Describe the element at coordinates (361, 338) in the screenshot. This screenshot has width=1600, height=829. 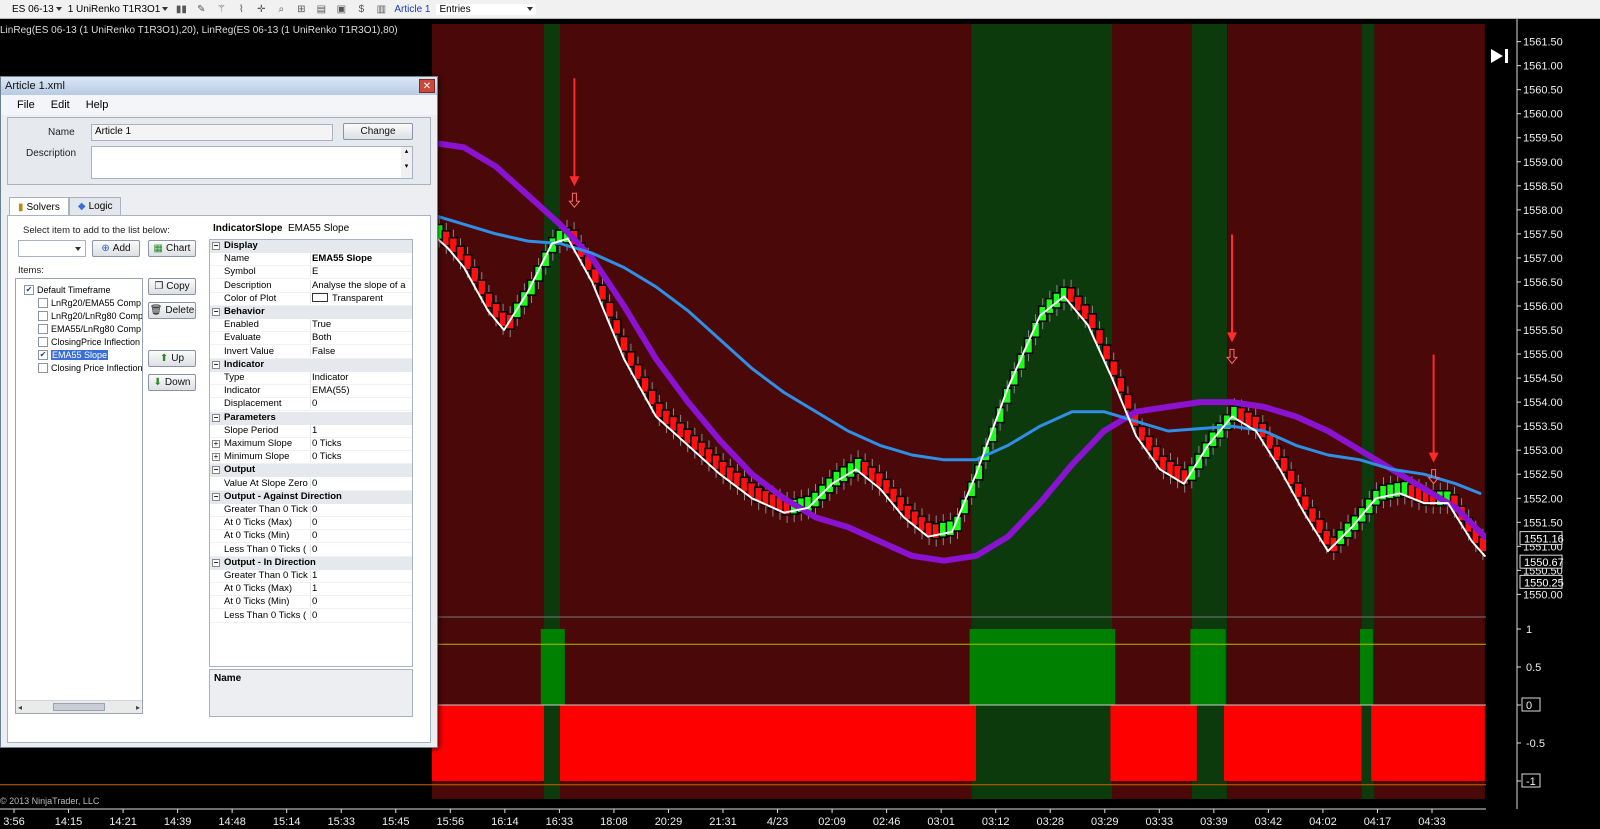
I see `grid-row-value: Both` at that location.